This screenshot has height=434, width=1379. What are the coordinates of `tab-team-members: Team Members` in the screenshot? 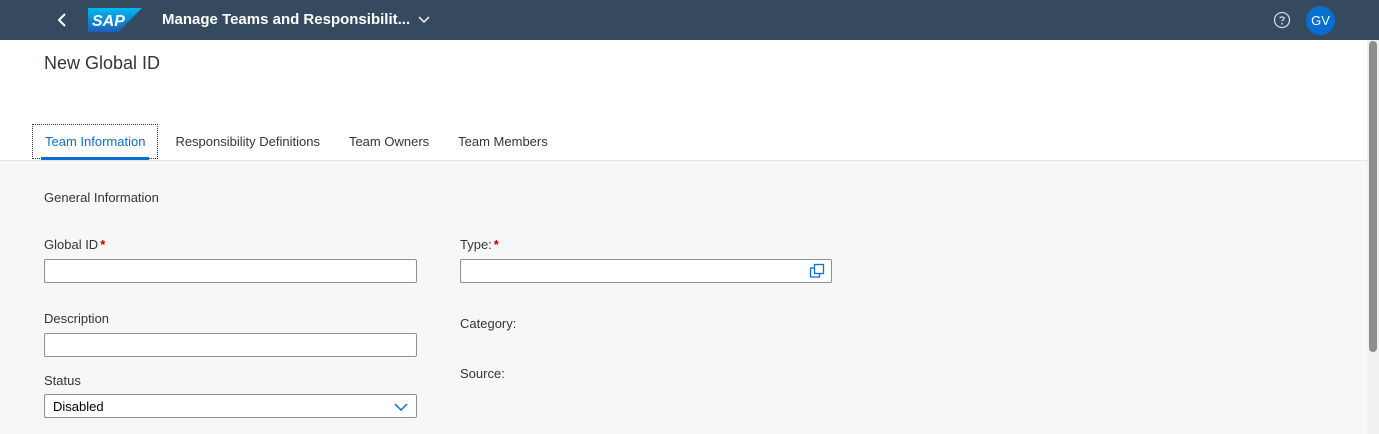 It's located at (503, 141).